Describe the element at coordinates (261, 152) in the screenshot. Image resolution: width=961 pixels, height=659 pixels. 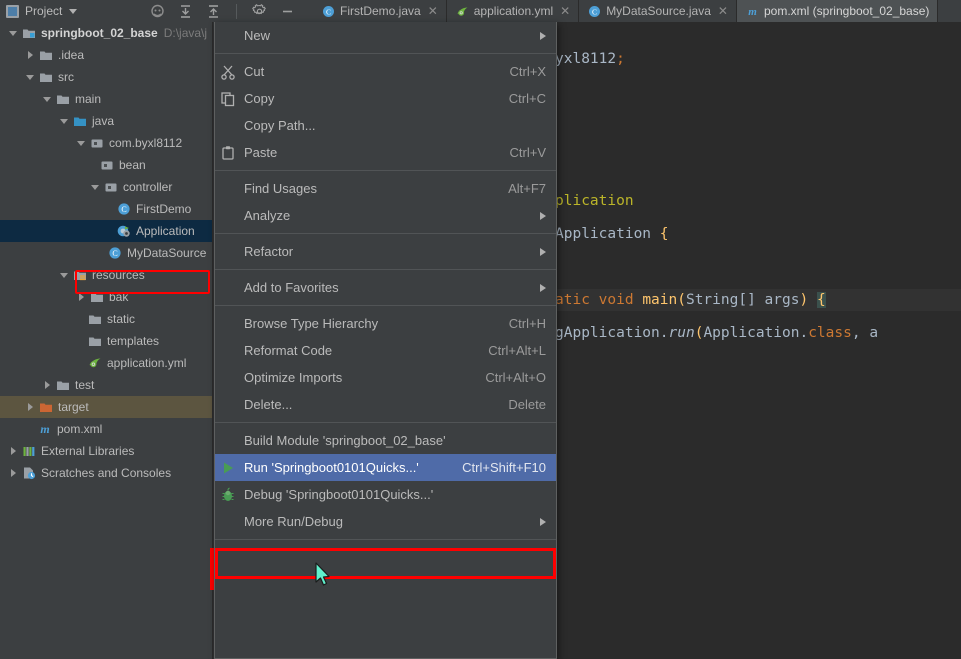
I see `menu-item-label: Paste` at that location.